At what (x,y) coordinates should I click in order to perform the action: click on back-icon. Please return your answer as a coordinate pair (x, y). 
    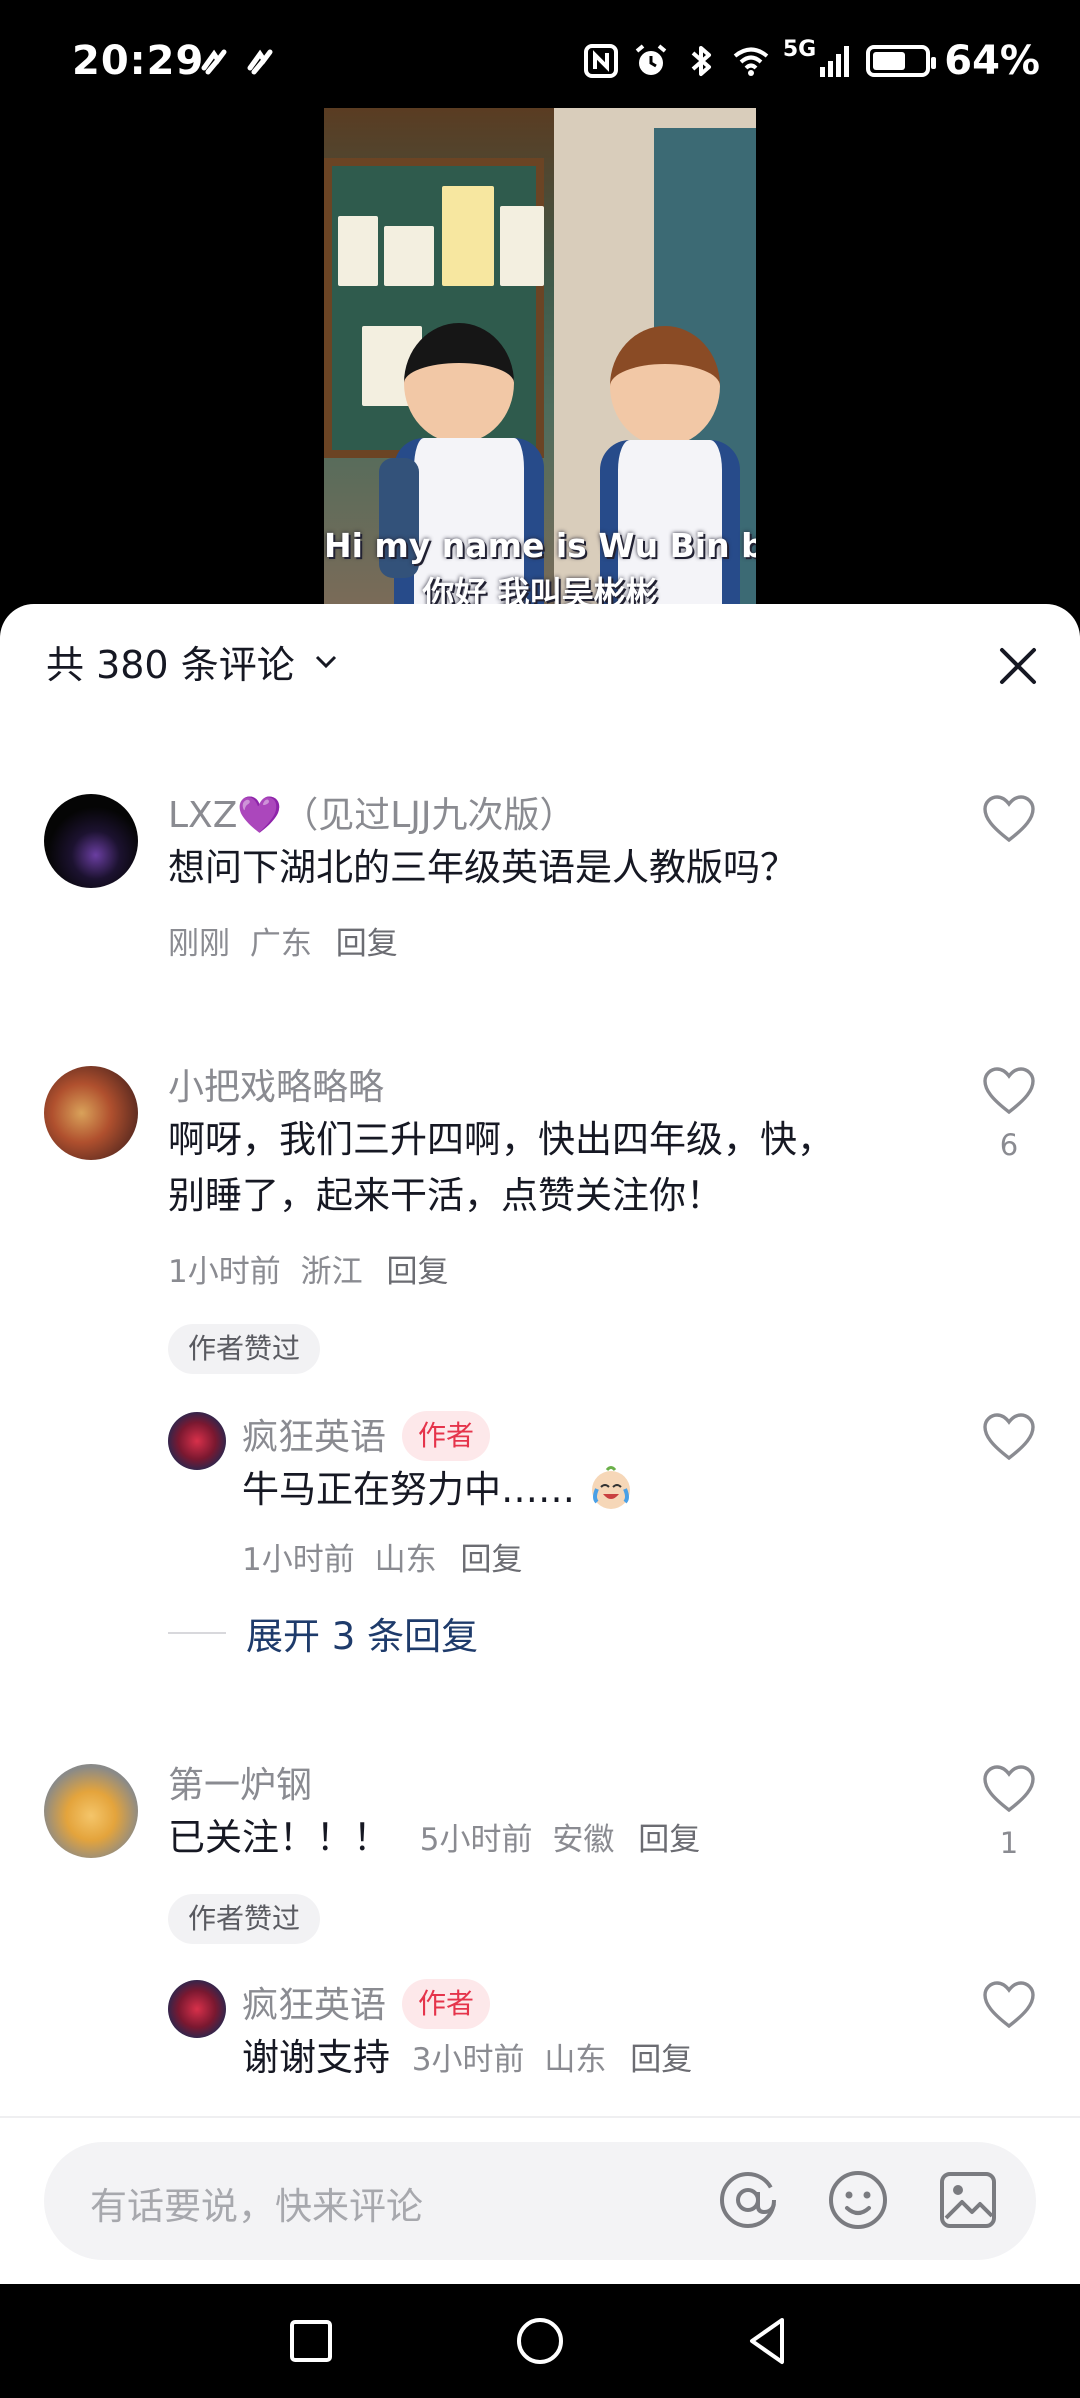
    Looking at the image, I should click on (769, 2341).